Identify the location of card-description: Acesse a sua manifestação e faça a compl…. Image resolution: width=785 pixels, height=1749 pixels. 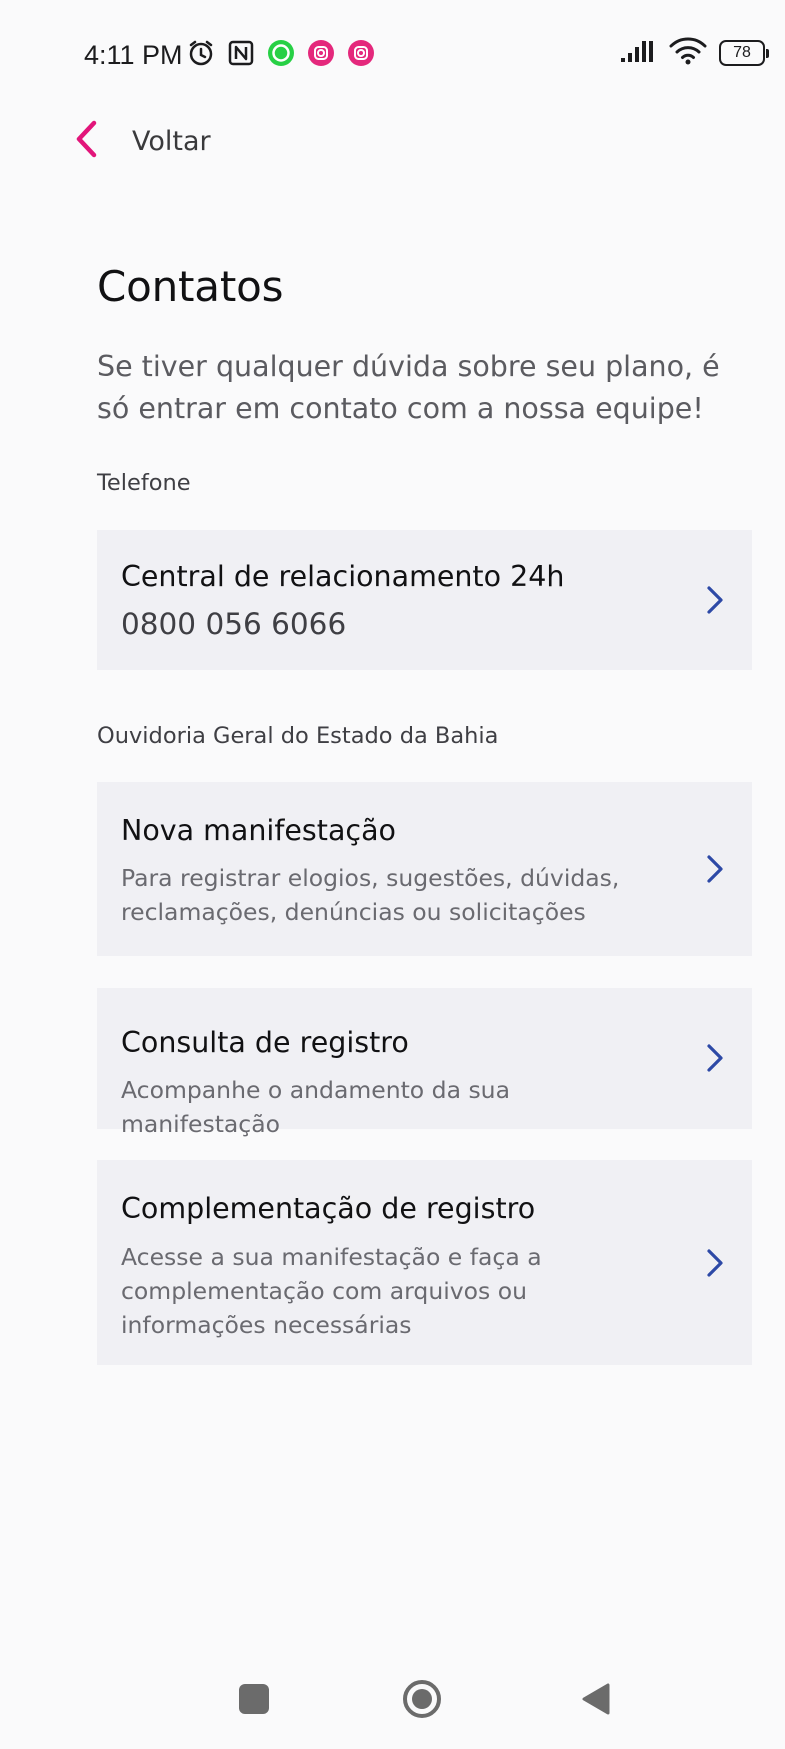
(331, 1291).